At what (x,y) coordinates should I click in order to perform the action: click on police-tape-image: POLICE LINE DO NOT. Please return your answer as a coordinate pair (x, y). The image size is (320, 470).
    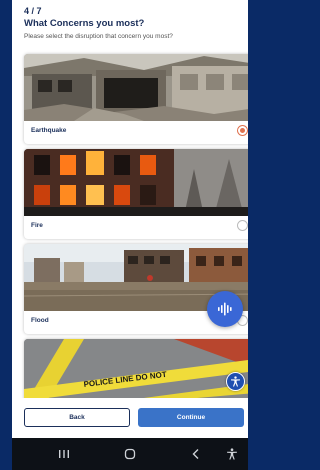
    Looking at the image, I should click on (136, 372).